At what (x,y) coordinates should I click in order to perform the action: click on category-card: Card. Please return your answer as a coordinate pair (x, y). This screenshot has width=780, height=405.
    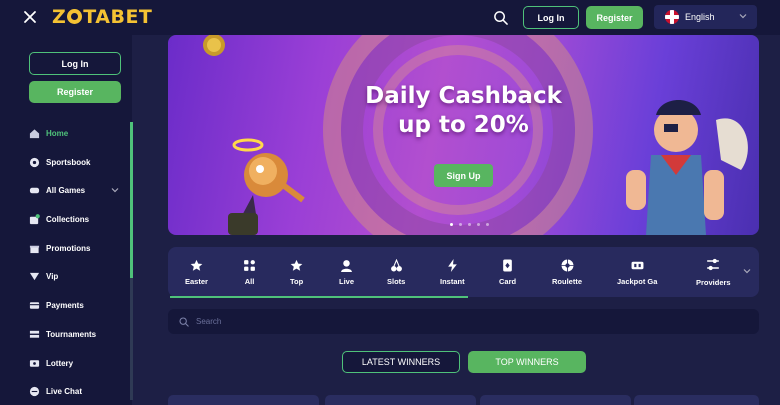
    Looking at the image, I should click on (507, 272).